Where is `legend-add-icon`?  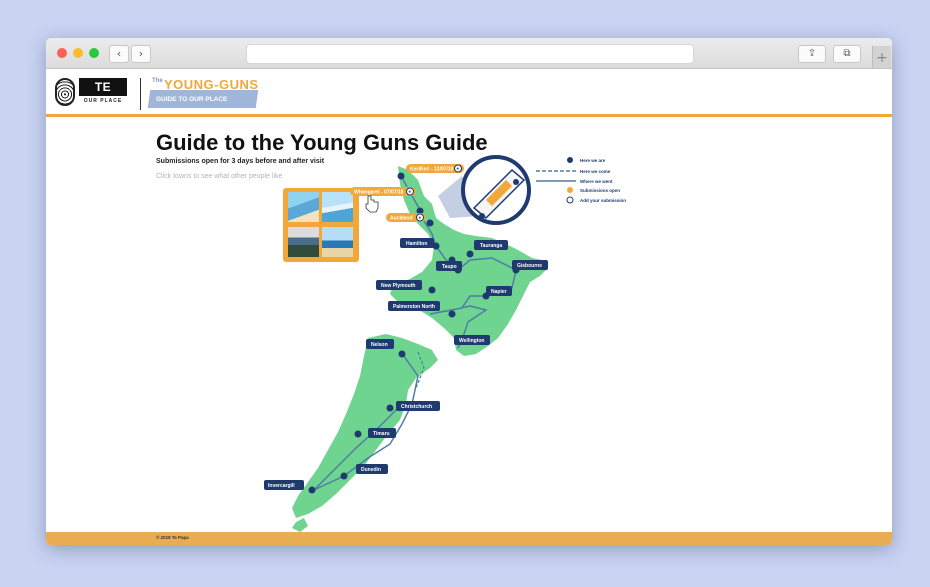 legend-add-icon is located at coordinates (570, 200).